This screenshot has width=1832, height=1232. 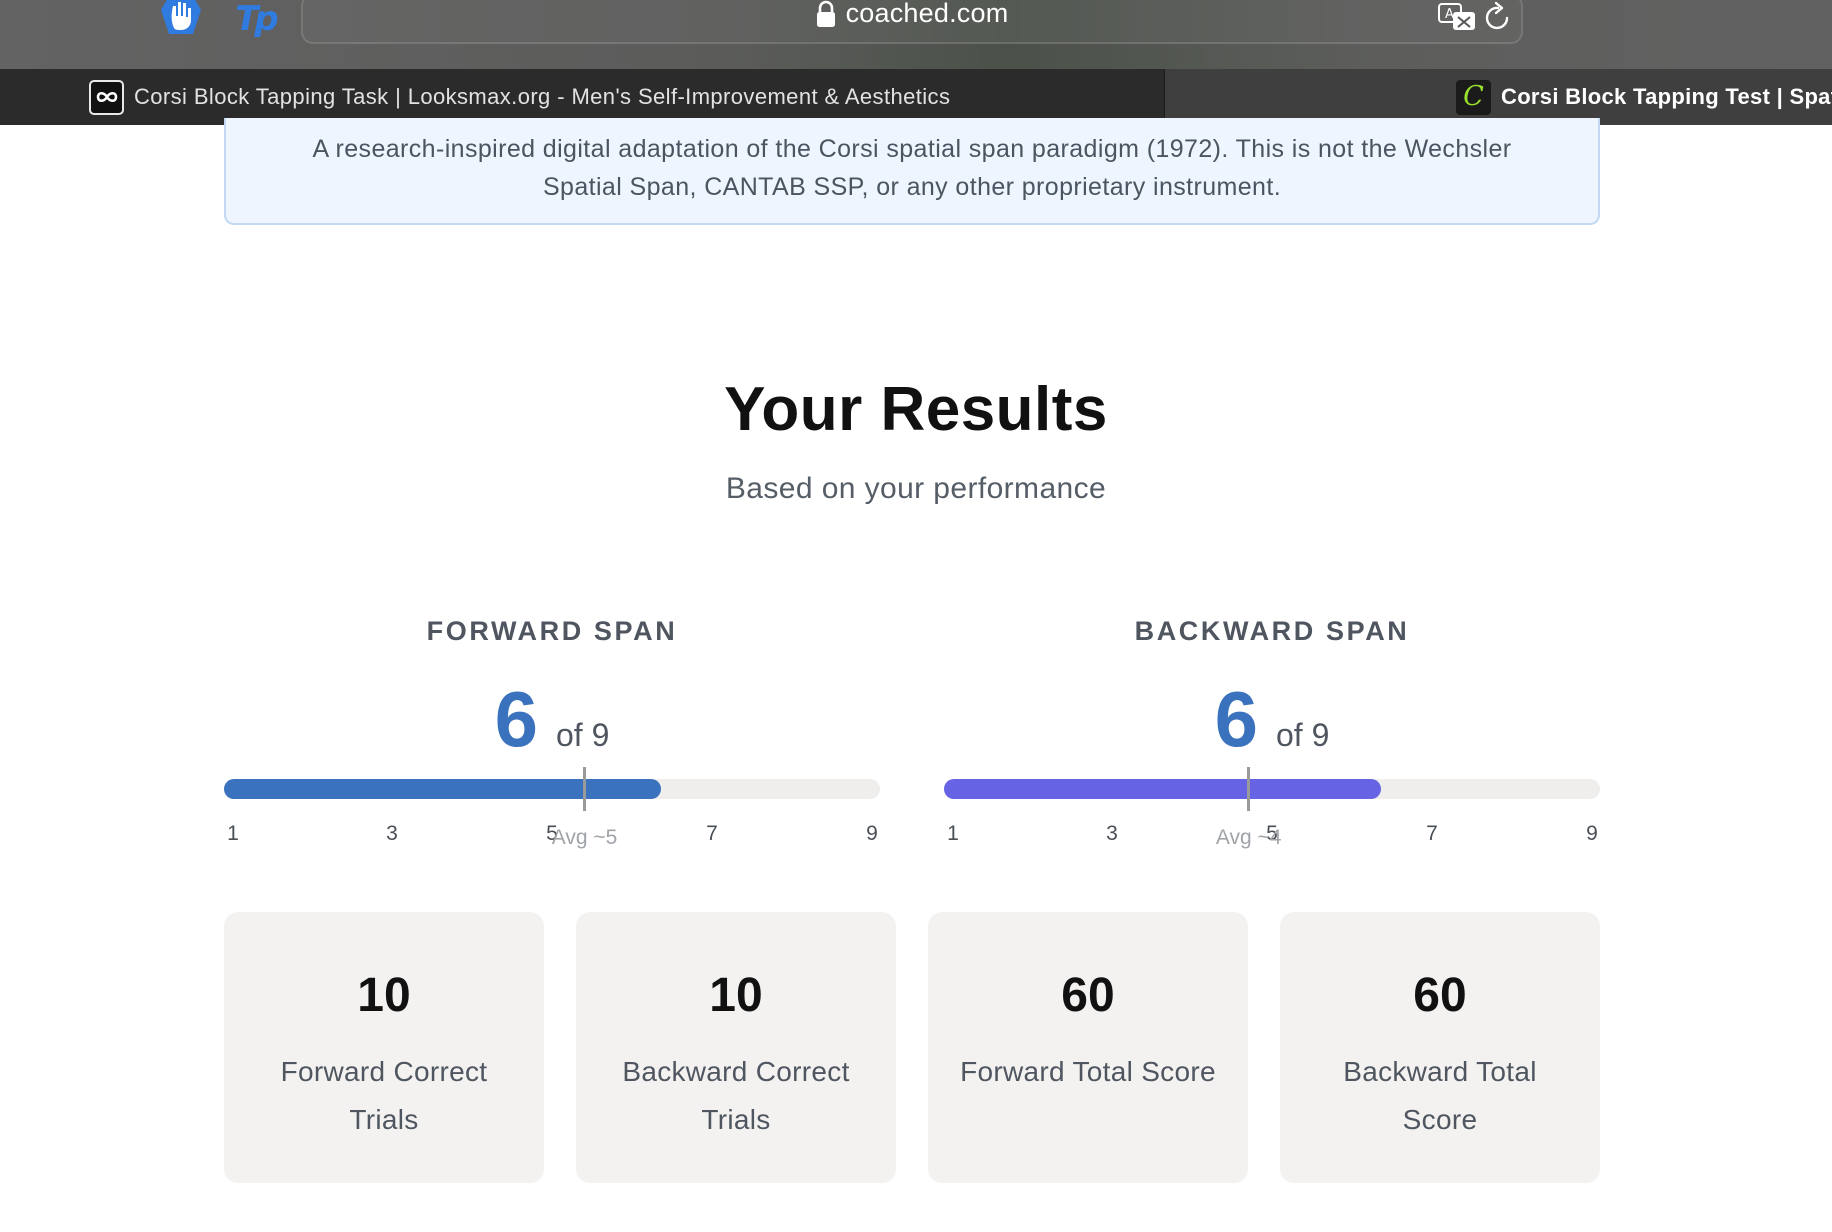 What do you see at coordinates (181, 19) in the screenshot?
I see `hand-shield-icon` at bounding box center [181, 19].